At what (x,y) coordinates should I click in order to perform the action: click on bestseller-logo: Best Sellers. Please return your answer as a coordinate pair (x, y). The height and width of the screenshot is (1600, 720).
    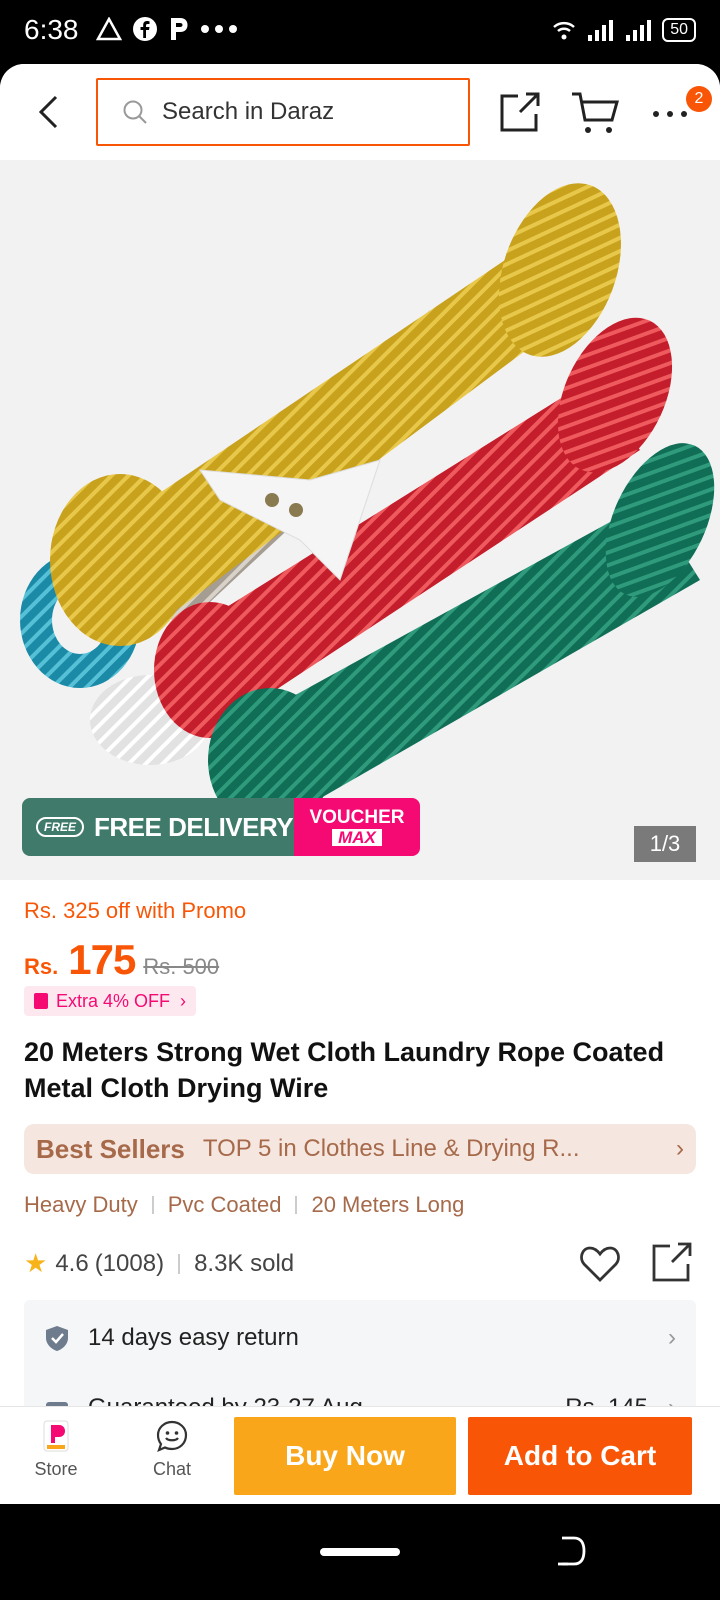
    Looking at the image, I should click on (110, 1148).